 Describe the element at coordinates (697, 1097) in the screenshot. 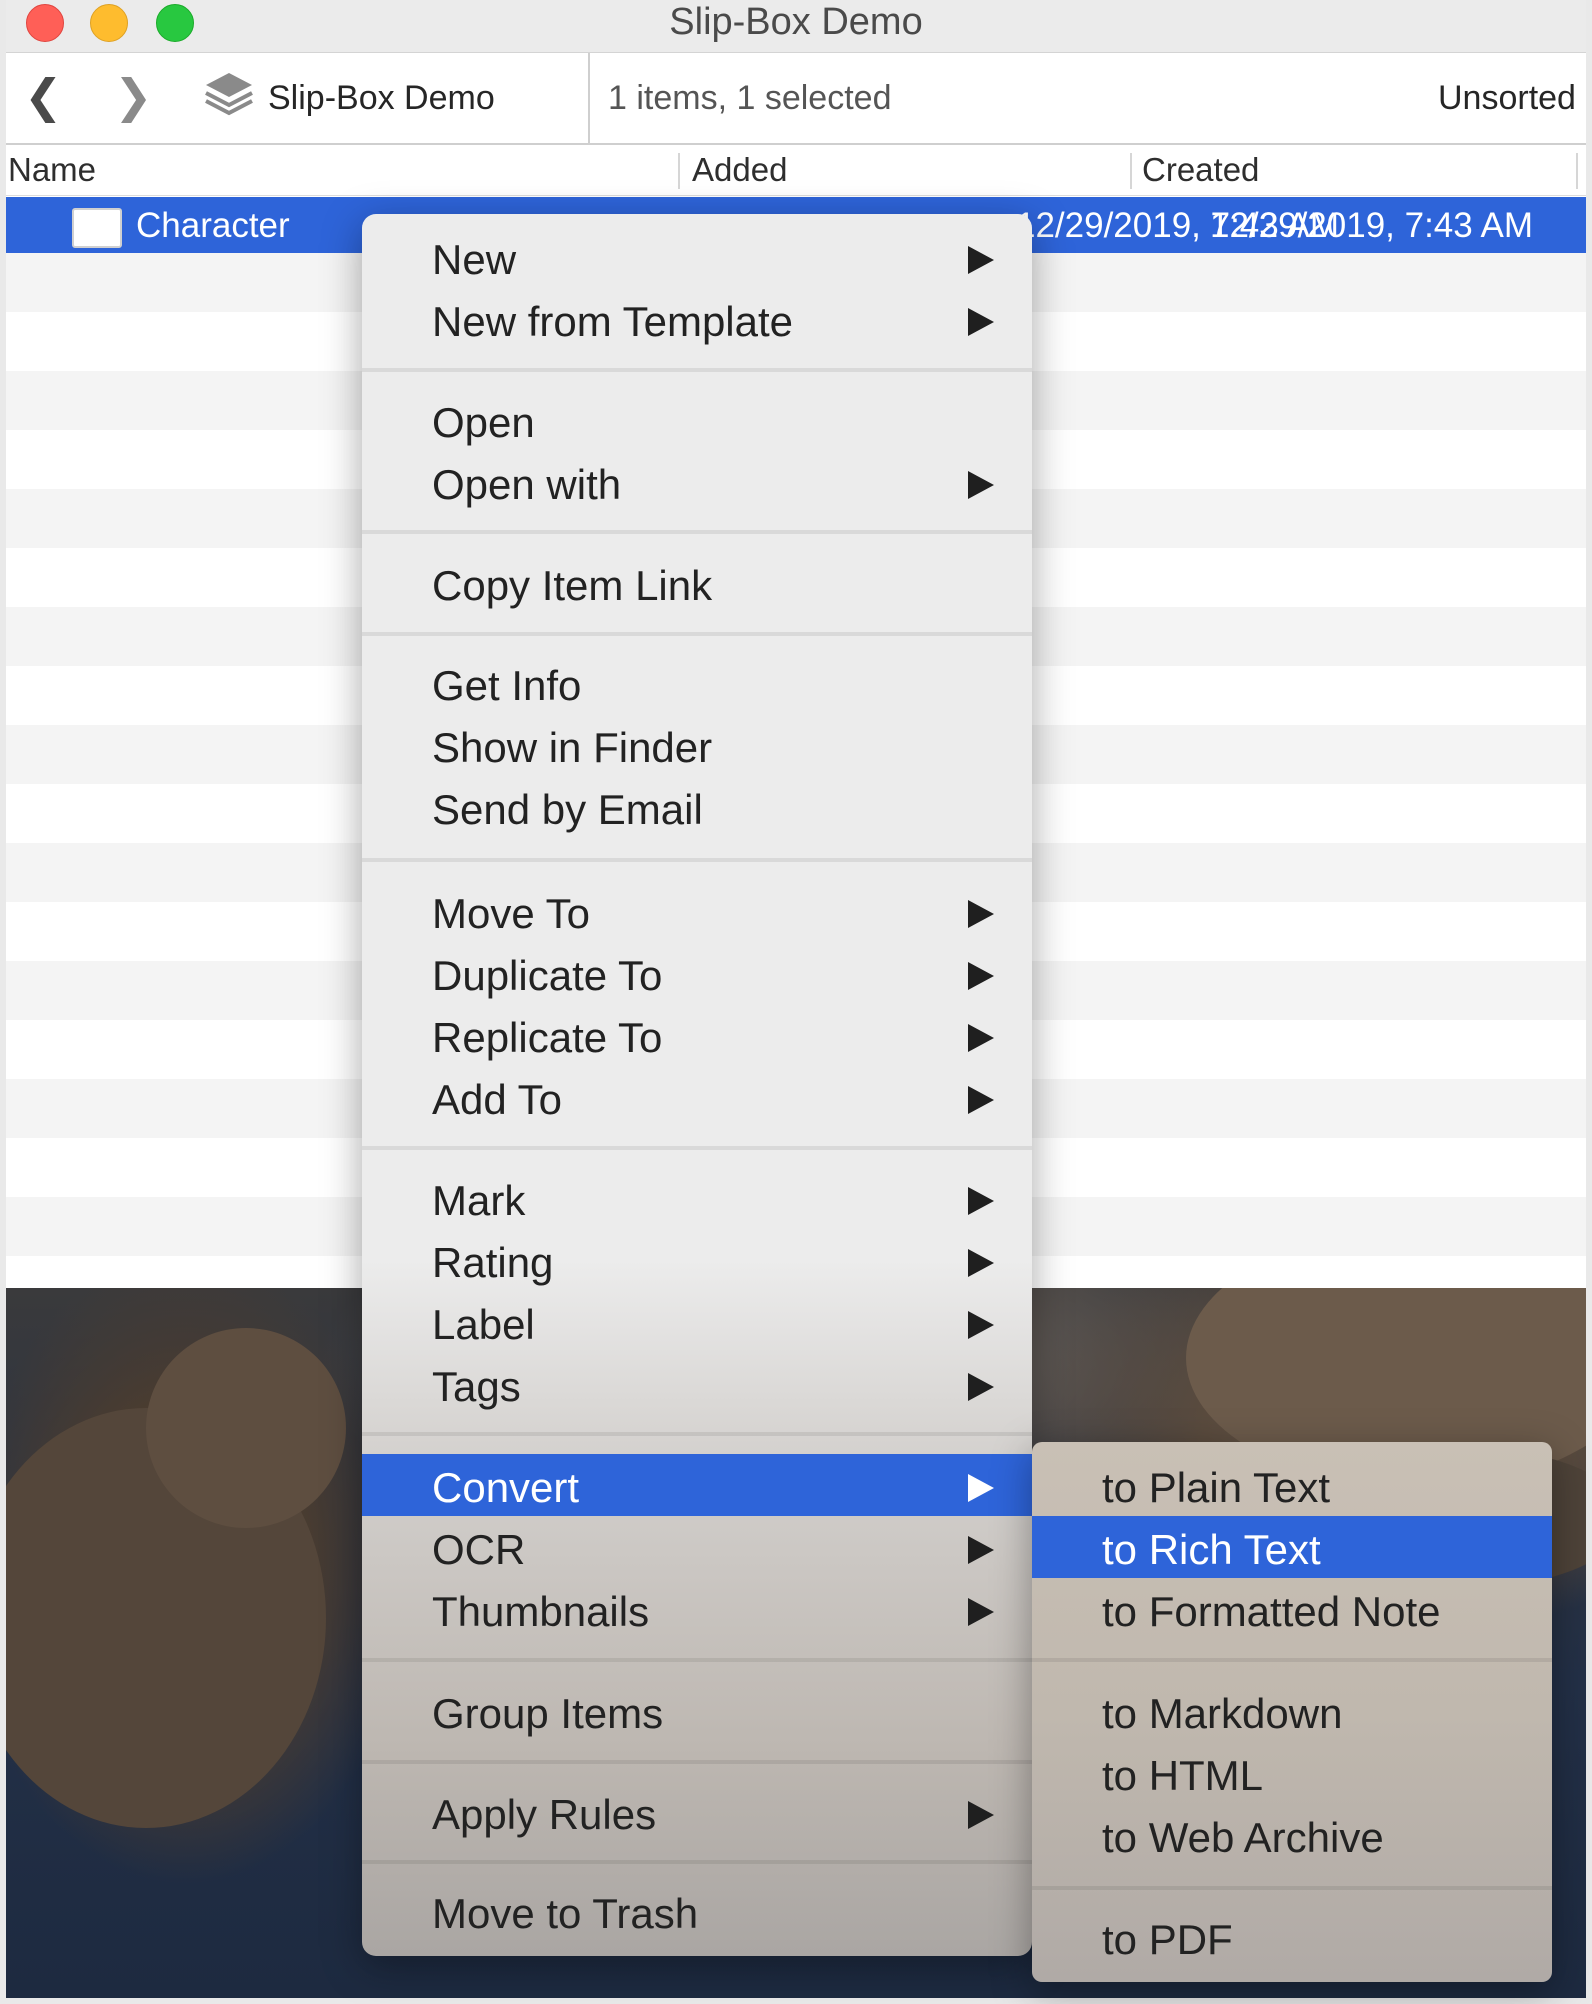

I see `menu-item-add-to: Add To` at that location.